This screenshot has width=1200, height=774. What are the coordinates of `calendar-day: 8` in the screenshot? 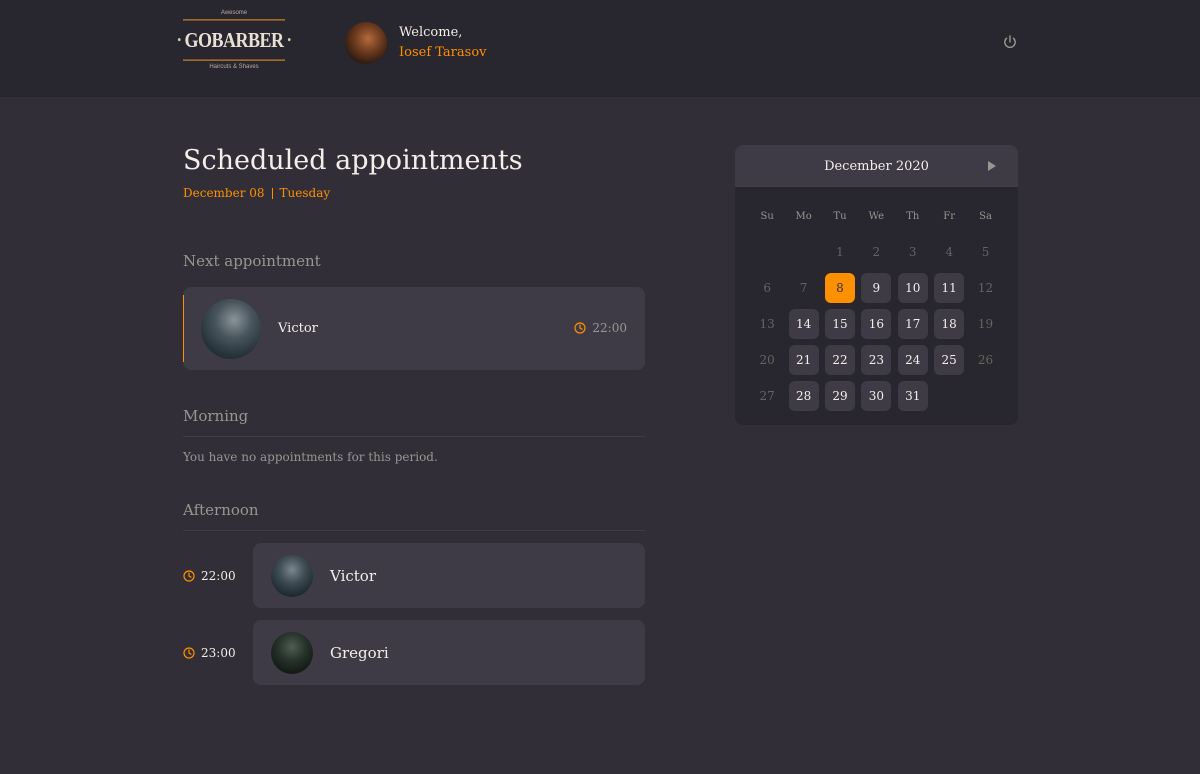 It's located at (840, 288).